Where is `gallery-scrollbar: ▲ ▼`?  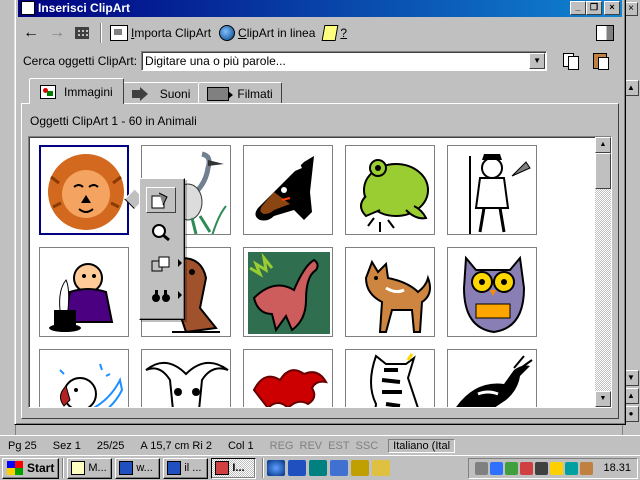 gallery-scrollbar: ▲ ▼ is located at coordinates (603, 272).